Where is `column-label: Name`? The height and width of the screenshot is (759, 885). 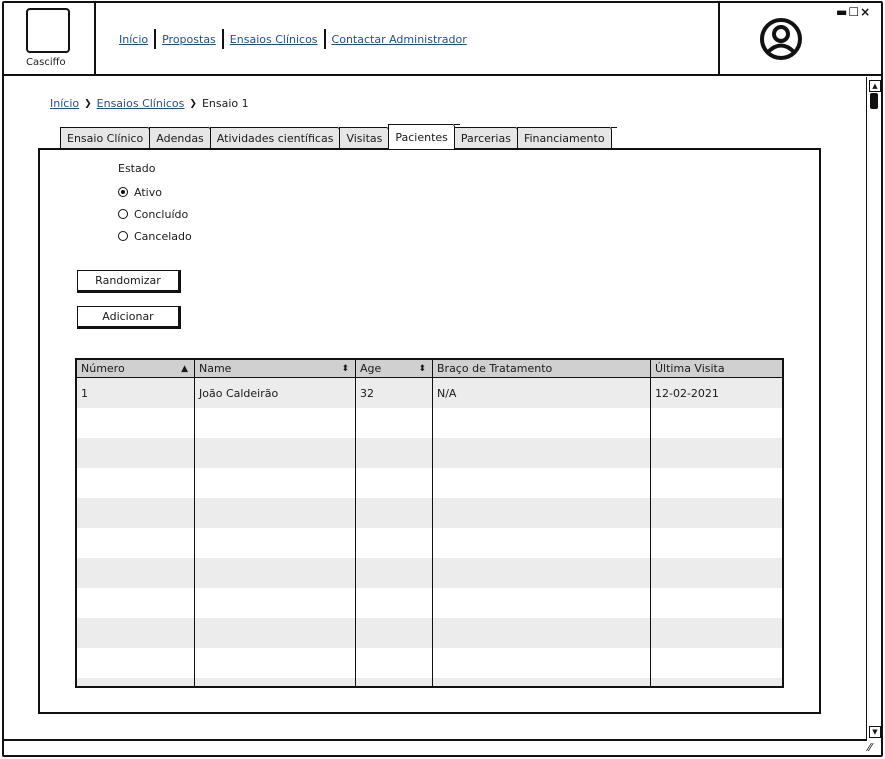 column-label: Name is located at coordinates (215, 368).